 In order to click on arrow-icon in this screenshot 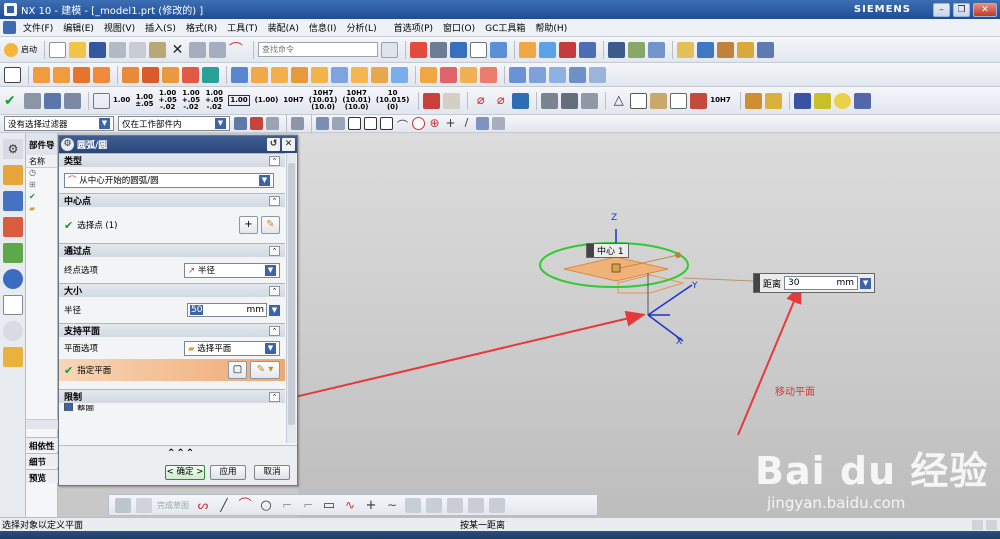, I will do `click(521, 100)`.